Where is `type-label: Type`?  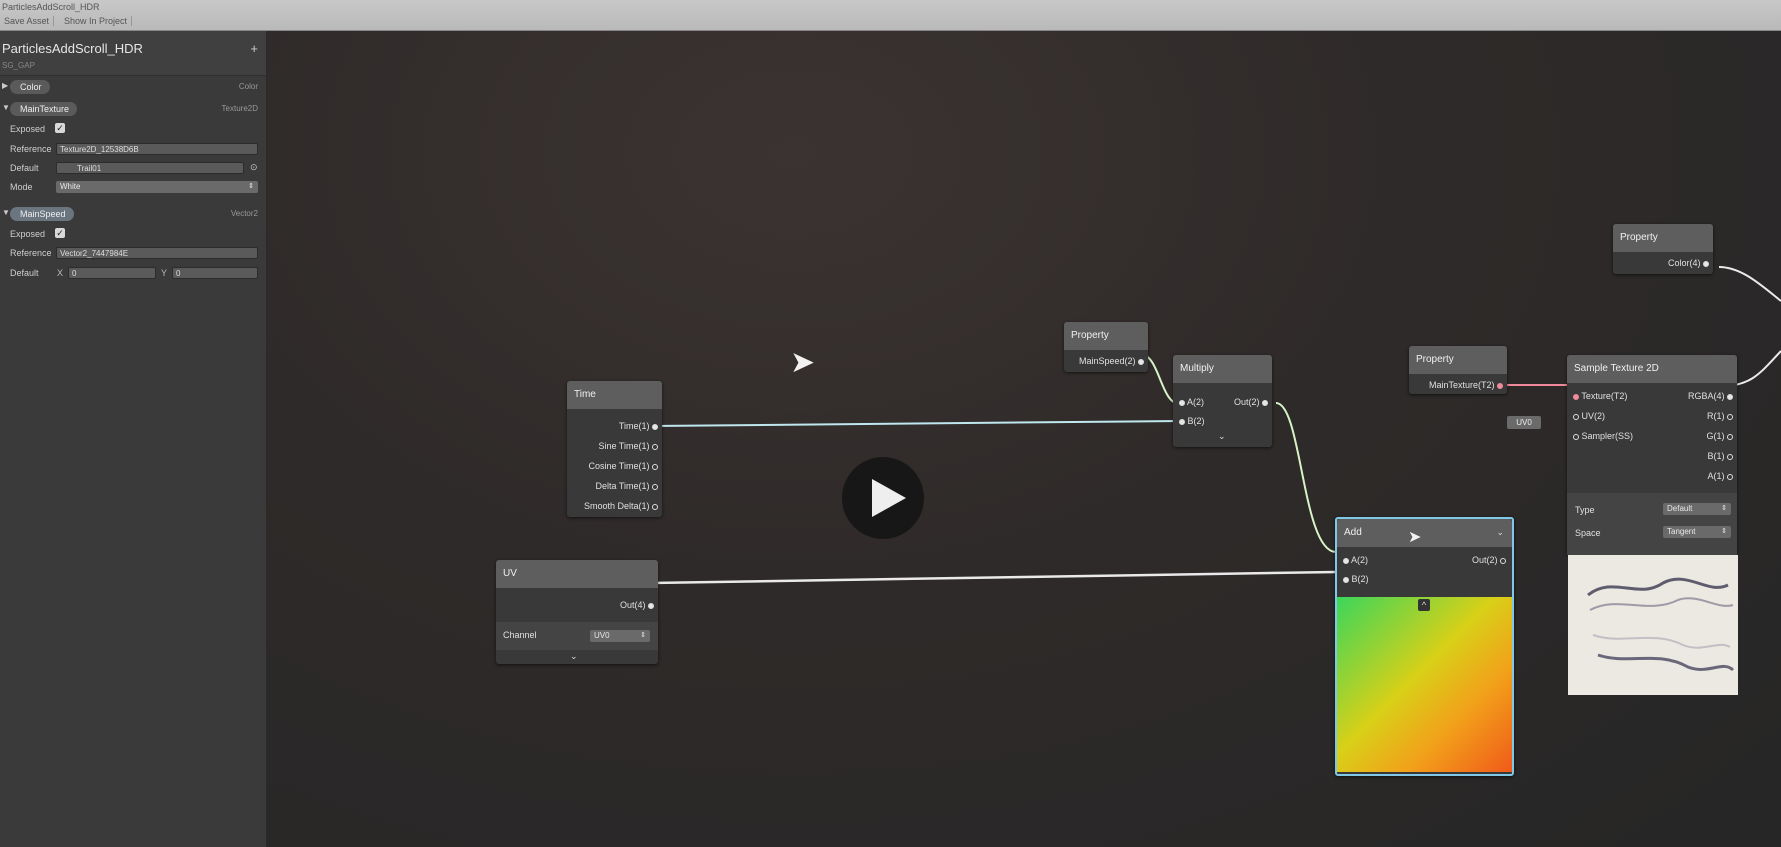
type-label: Type is located at coordinates (1585, 510).